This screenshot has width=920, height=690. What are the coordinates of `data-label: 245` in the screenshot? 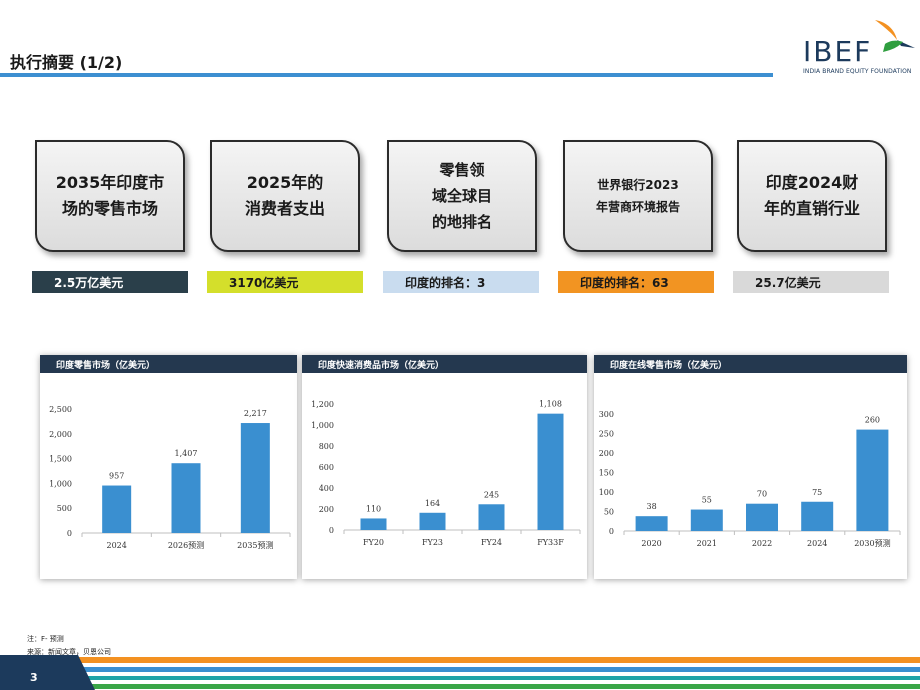 It's located at (491, 494).